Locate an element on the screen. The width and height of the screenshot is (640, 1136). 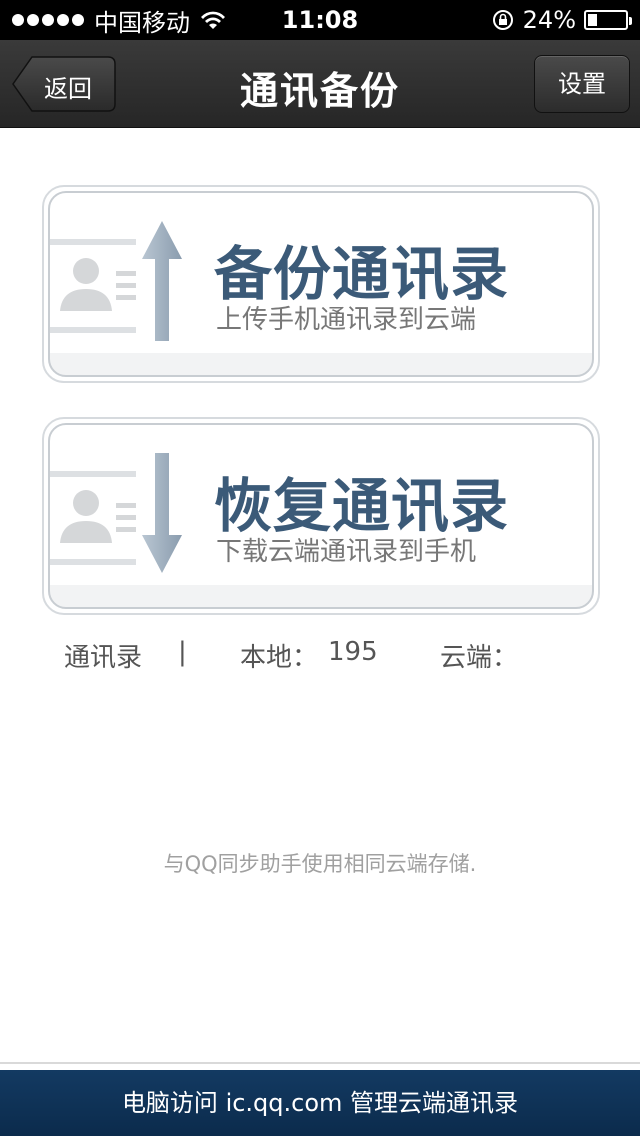
status-bar: 中国移动 11:08 24% is located at coordinates (320, 20).